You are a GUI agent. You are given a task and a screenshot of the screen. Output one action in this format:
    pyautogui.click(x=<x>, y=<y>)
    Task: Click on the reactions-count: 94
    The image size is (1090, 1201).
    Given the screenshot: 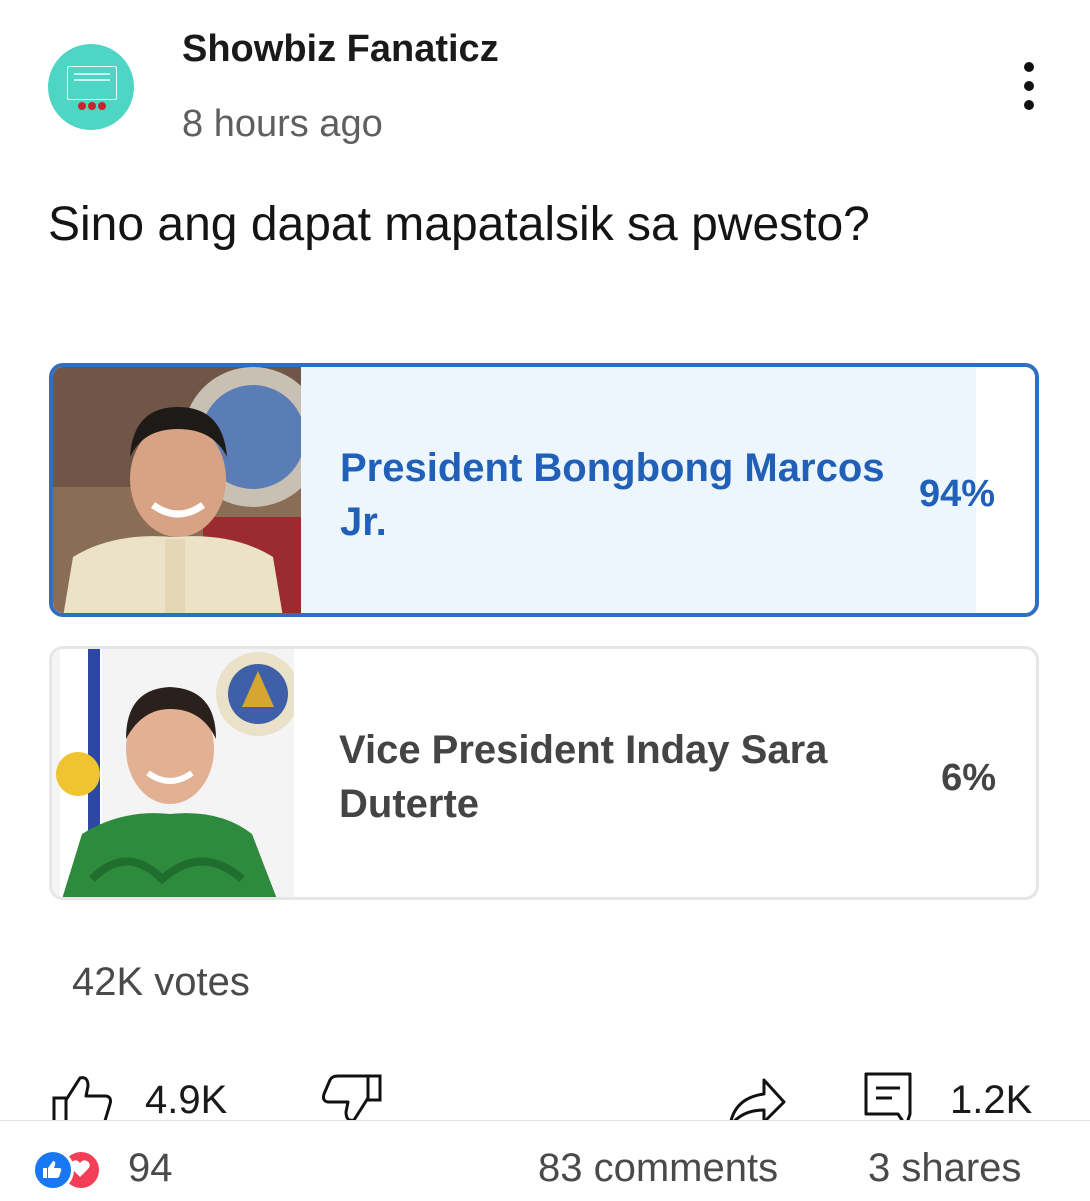 What is the action you would take?
    pyautogui.click(x=150, y=1168)
    